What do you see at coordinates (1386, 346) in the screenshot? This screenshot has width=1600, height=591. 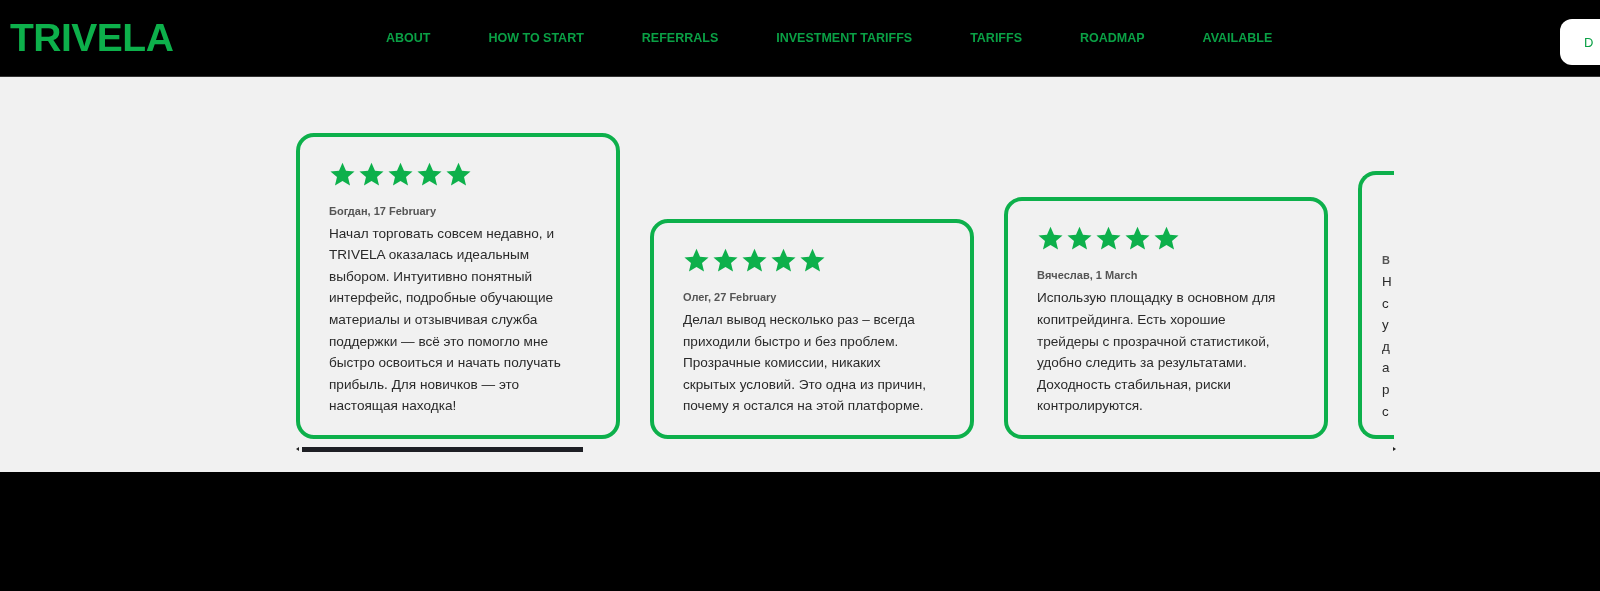 I see `review-text: д` at bounding box center [1386, 346].